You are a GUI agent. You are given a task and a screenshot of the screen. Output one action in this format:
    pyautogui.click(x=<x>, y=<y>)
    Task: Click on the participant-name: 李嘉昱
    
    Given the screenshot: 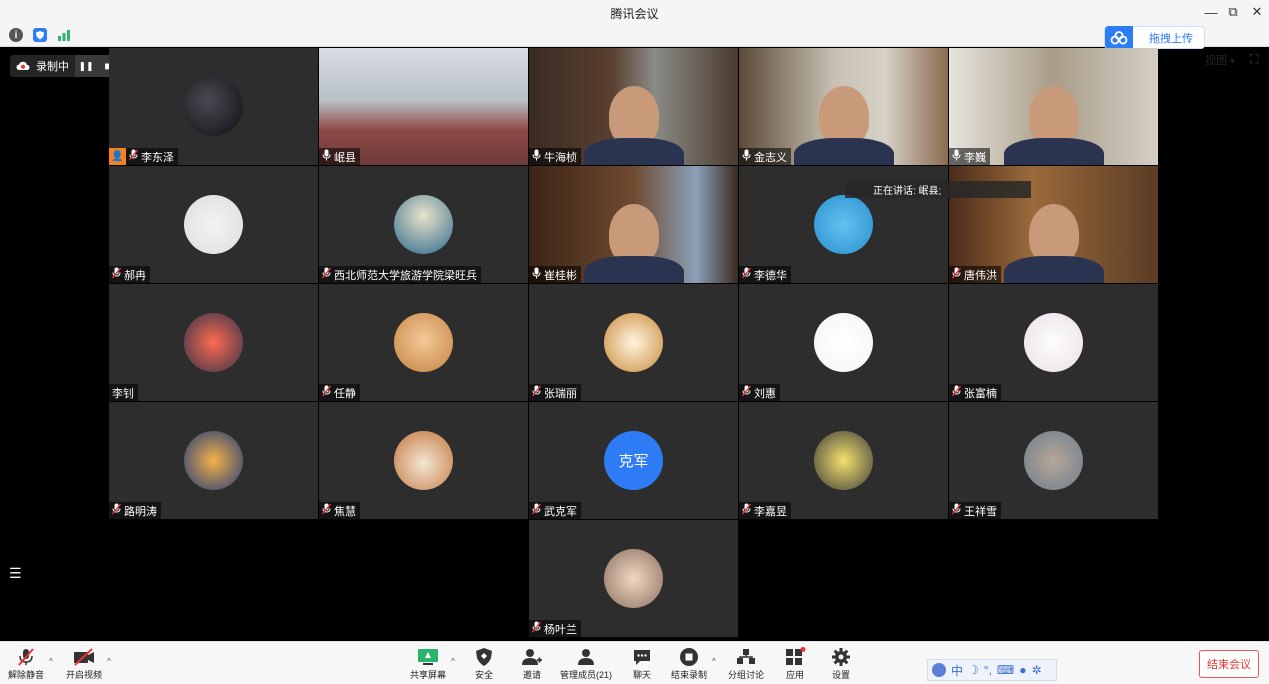 What is the action you would take?
    pyautogui.click(x=770, y=511)
    